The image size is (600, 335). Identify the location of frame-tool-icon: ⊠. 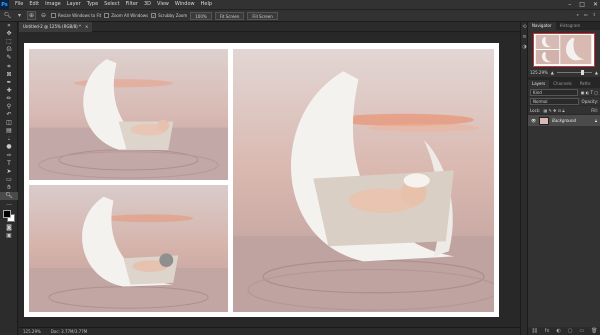
(9, 75).